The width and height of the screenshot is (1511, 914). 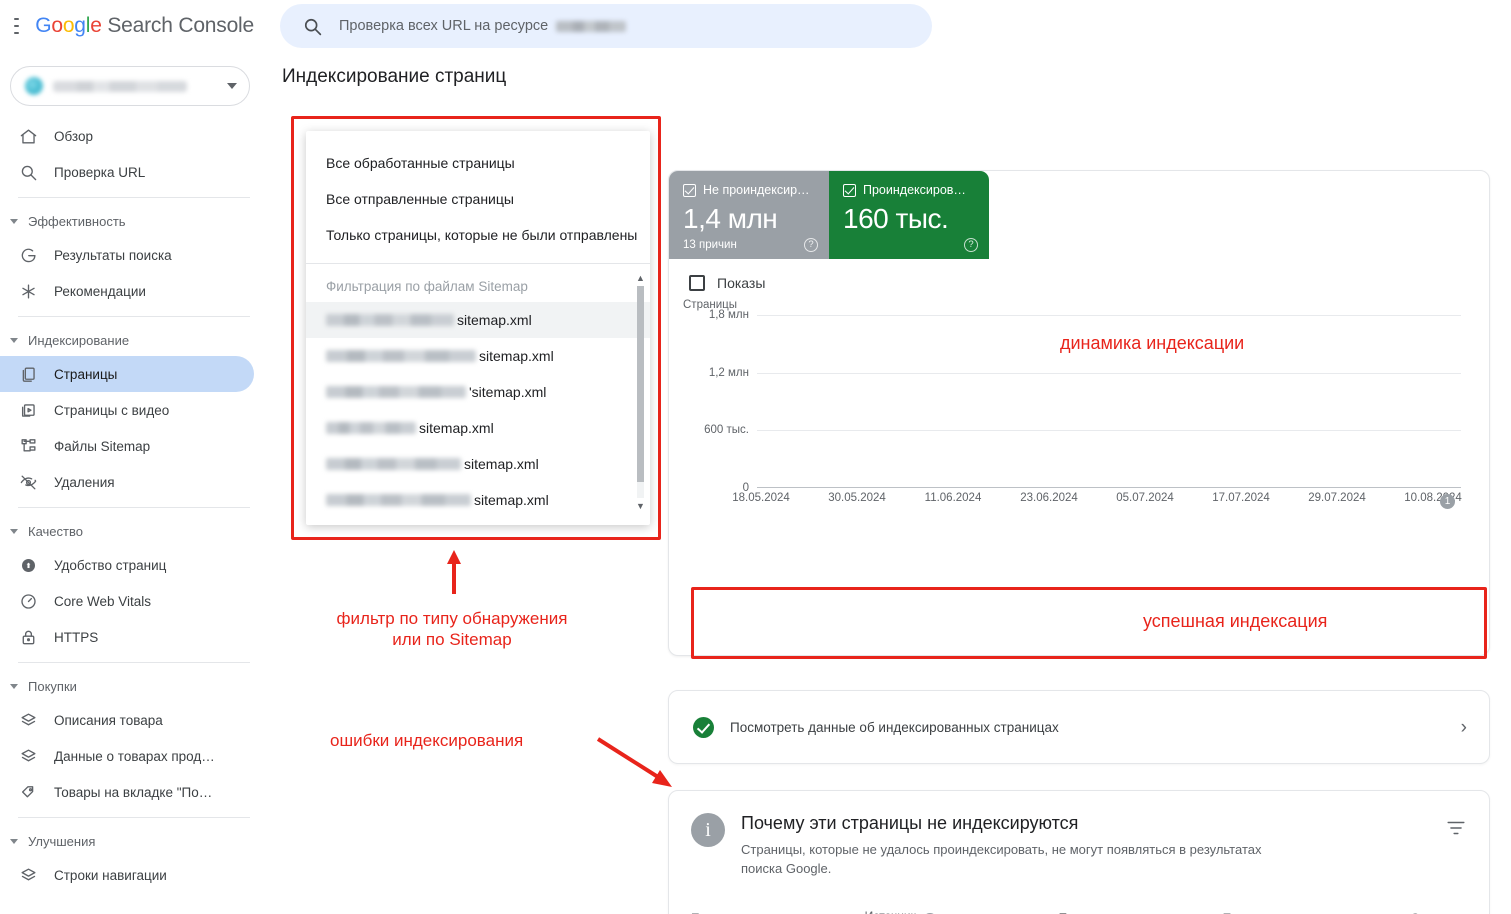 What do you see at coordinates (134, 686) in the screenshot?
I see `sidebar-group-shopping: Покупки` at bounding box center [134, 686].